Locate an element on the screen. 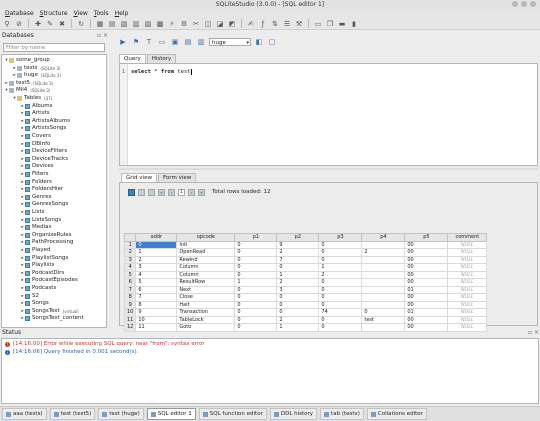 The height and width of the screenshot is (421, 540). table-cell: Next is located at coordinates (206, 289).